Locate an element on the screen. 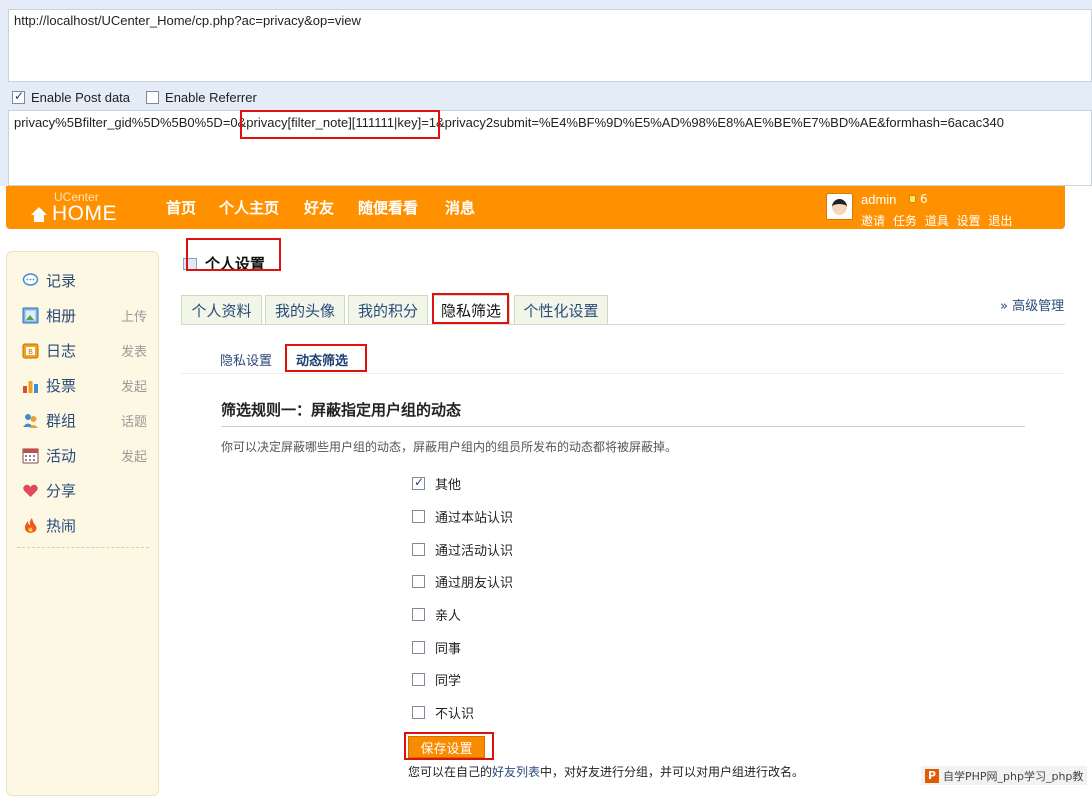 The height and width of the screenshot is (796, 1092). tab-credits: 我的积分 is located at coordinates (388, 310).